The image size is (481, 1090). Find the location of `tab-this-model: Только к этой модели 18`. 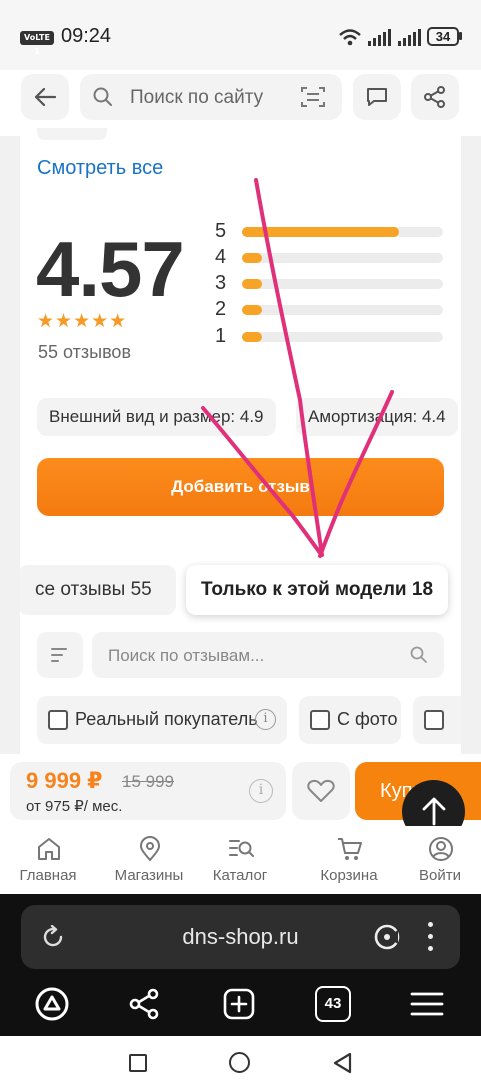

tab-this-model: Только к этой модели 18 is located at coordinates (317, 590).